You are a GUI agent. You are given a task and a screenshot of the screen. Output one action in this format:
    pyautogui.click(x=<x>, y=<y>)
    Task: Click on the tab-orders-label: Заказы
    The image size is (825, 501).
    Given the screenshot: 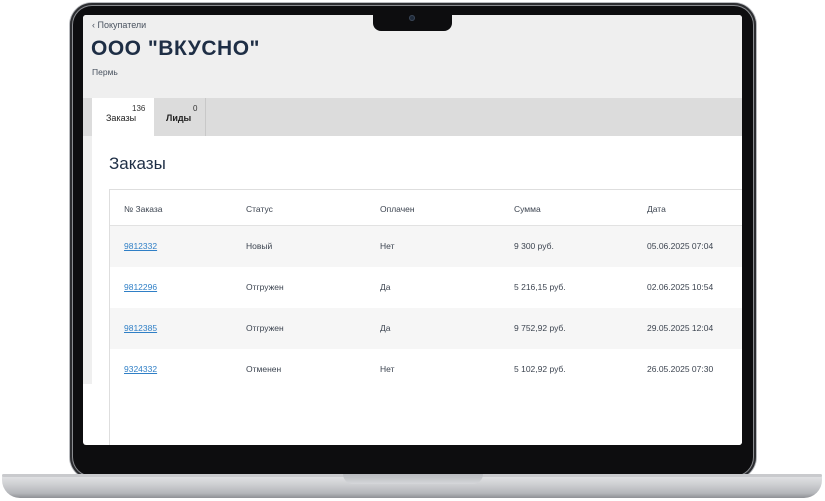 What is the action you would take?
    pyautogui.click(x=121, y=118)
    